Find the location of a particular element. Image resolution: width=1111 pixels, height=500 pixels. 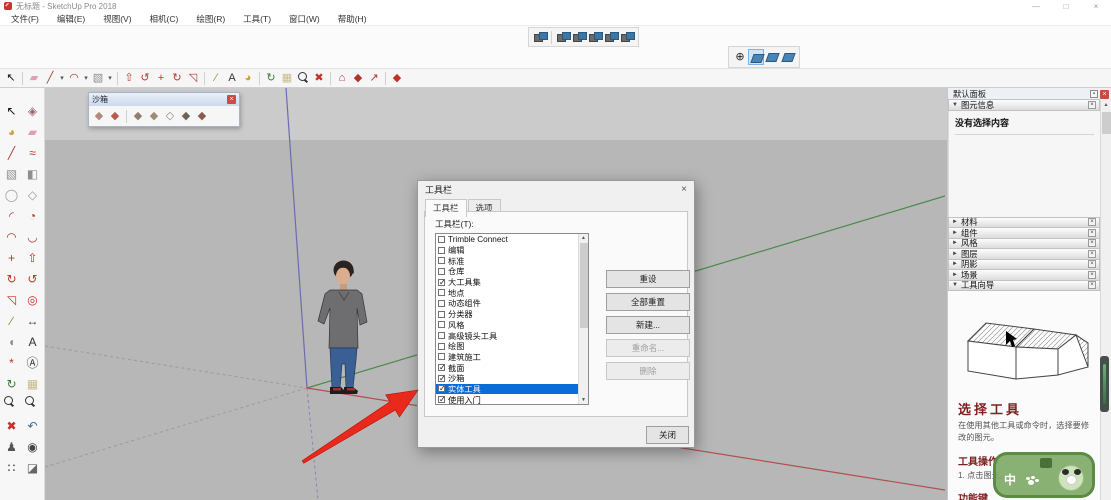

instructor-close-icon: × is located at coordinates (1092, 285).